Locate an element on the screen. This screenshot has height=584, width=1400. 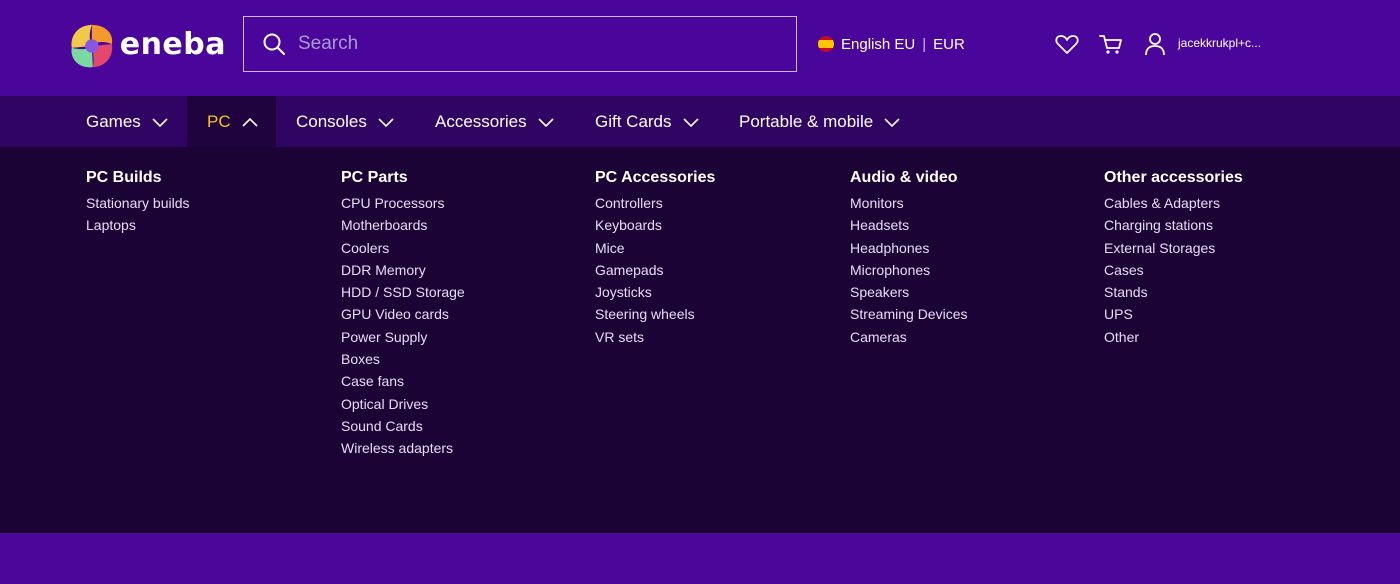
menu-link: Power Supply is located at coordinates (403, 337).